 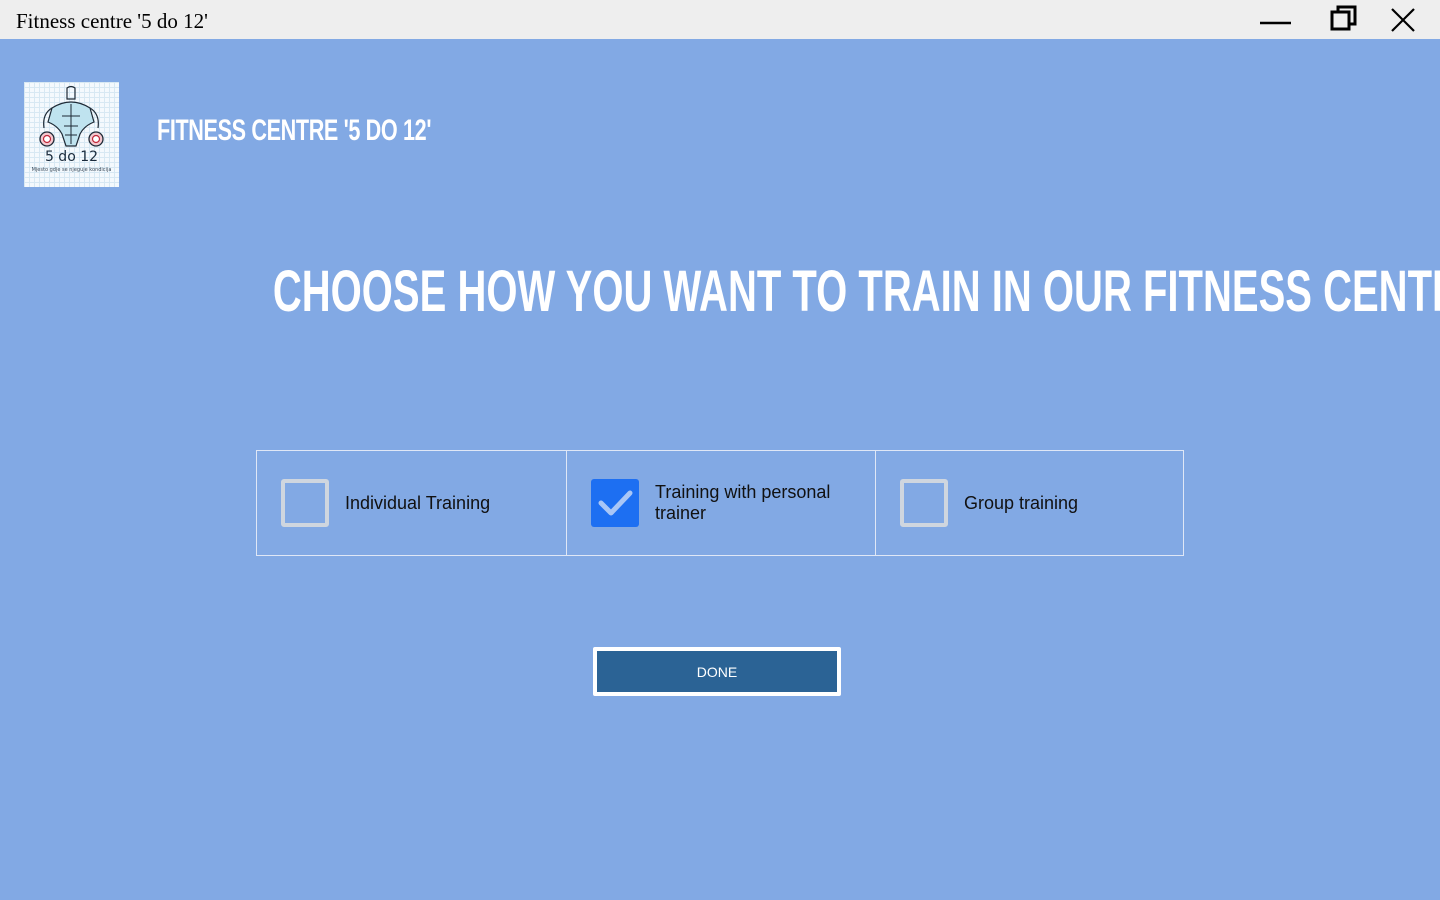 What do you see at coordinates (1275, 23) in the screenshot?
I see `minimize-icon` at bounding box center [1275, 23].